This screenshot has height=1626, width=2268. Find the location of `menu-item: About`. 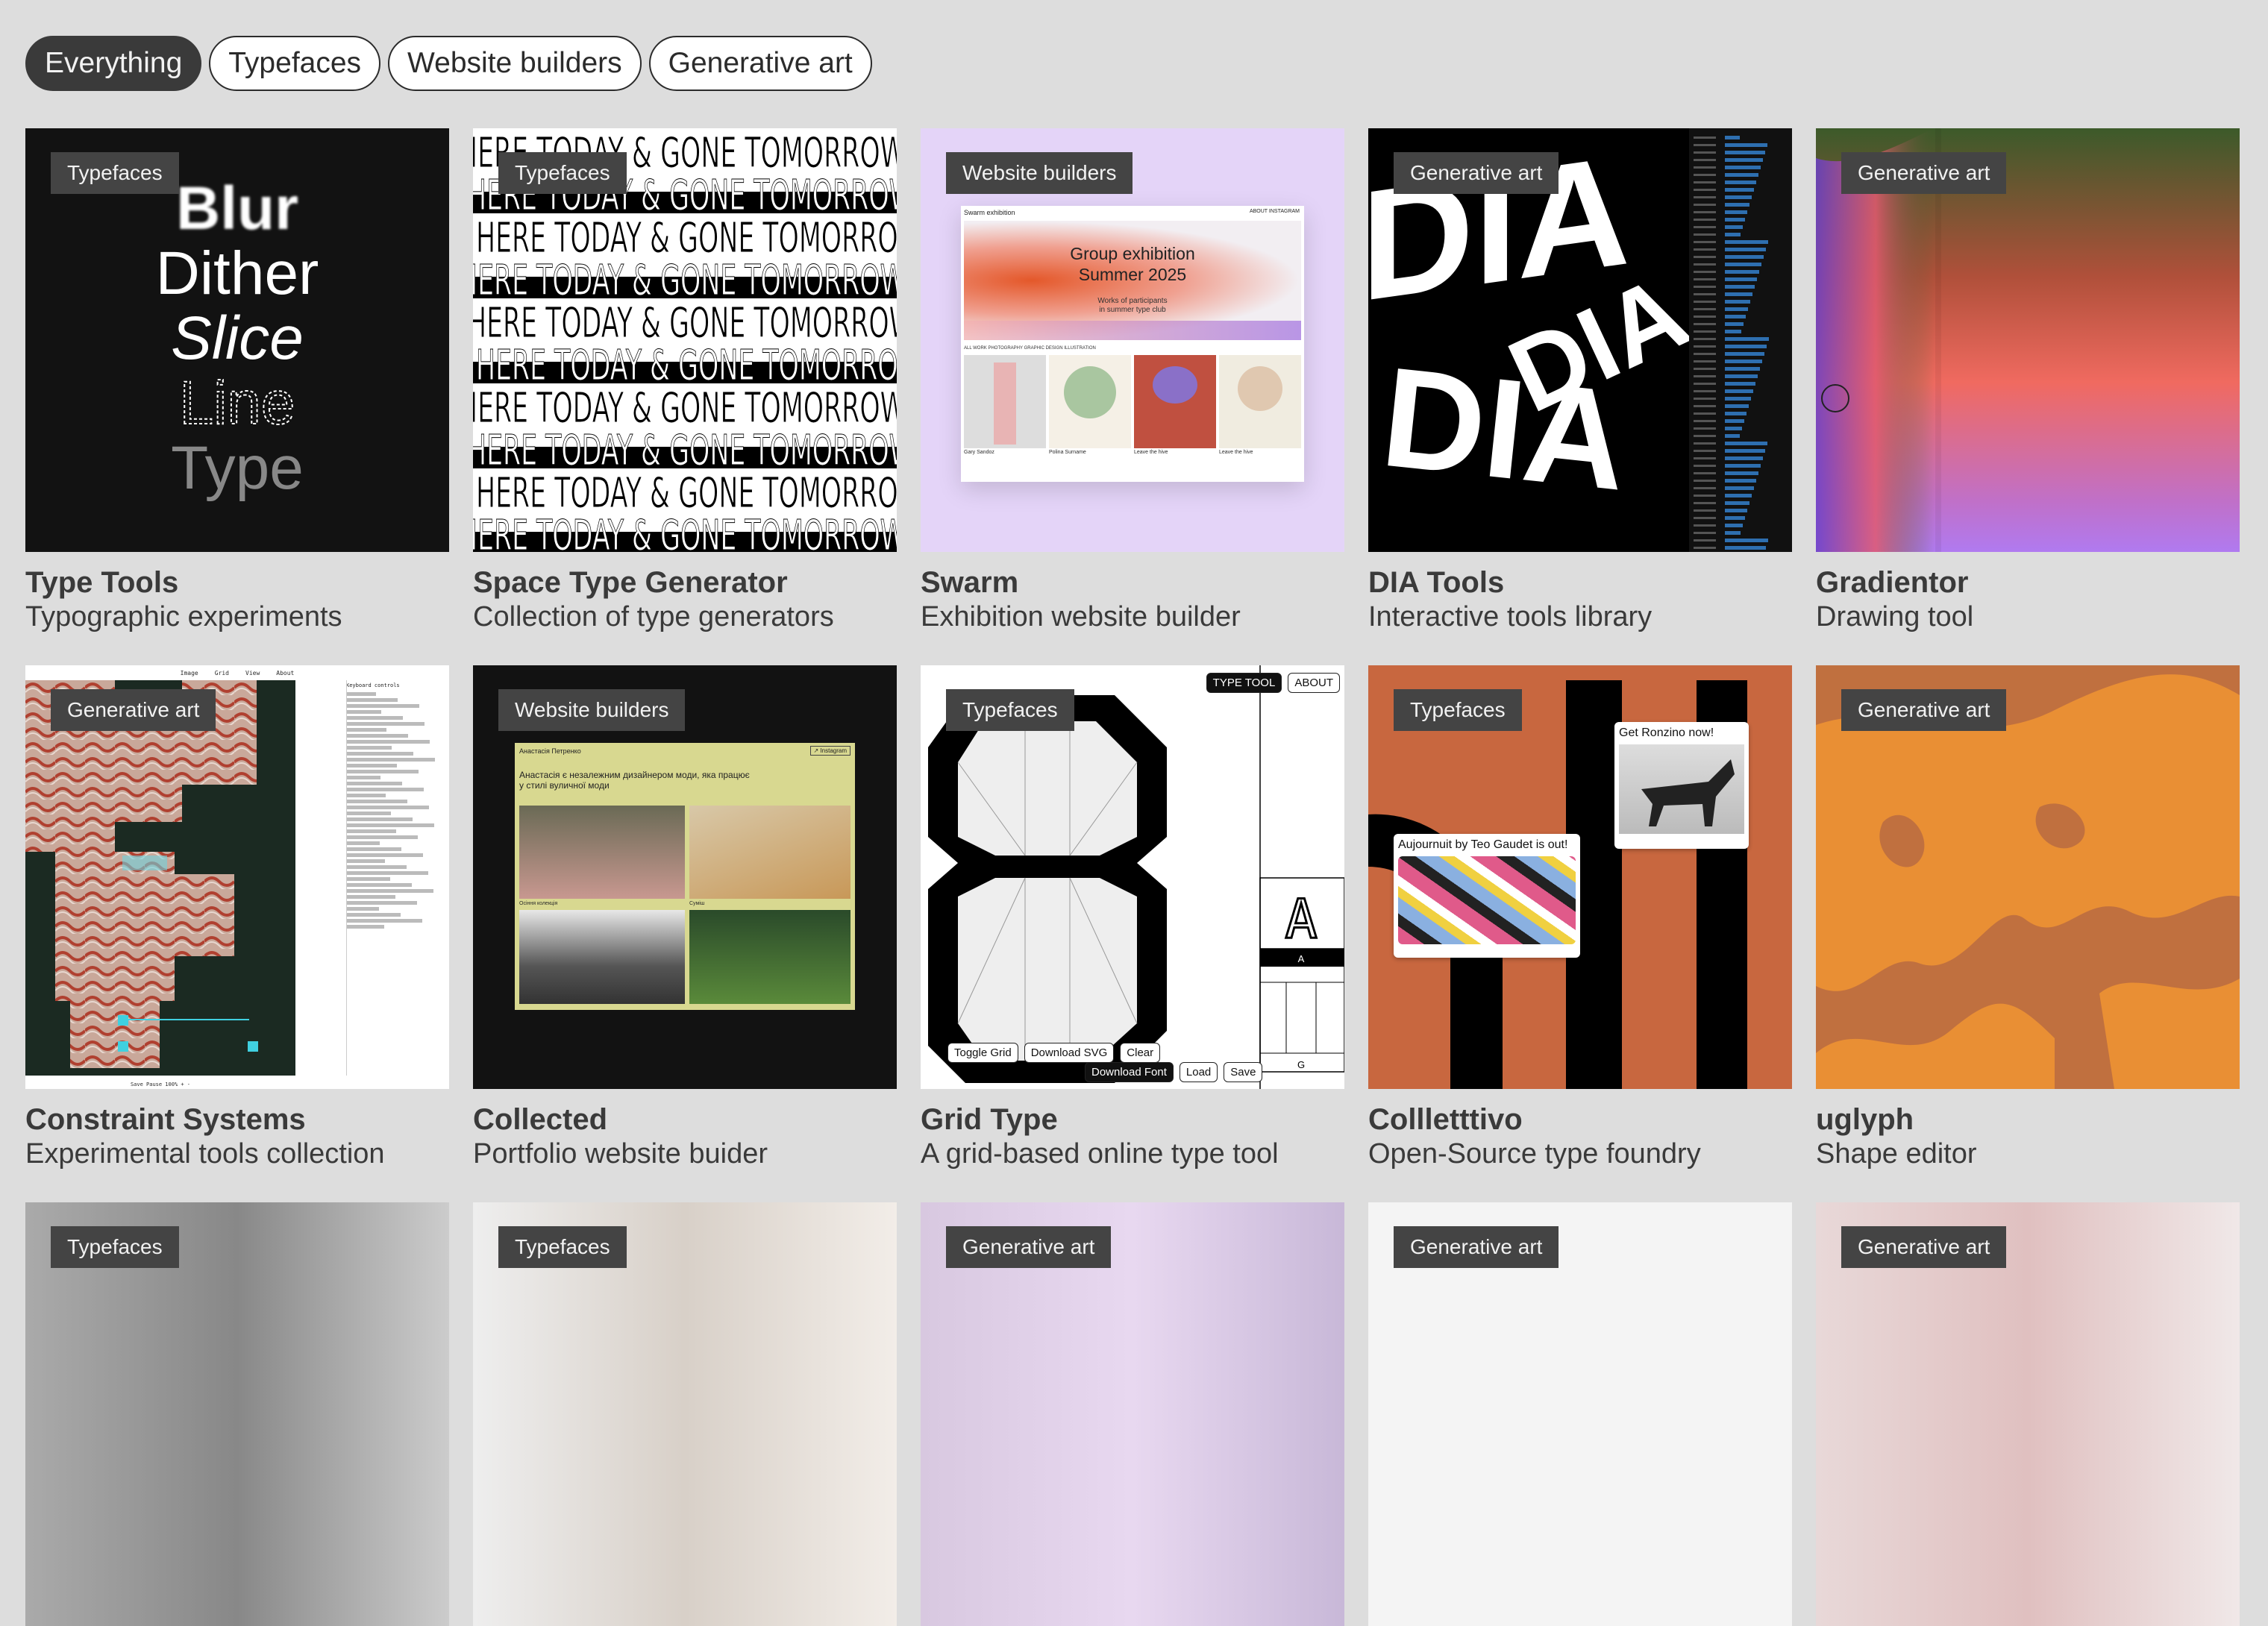

menu-item: About is located at coordinates (285, 673).